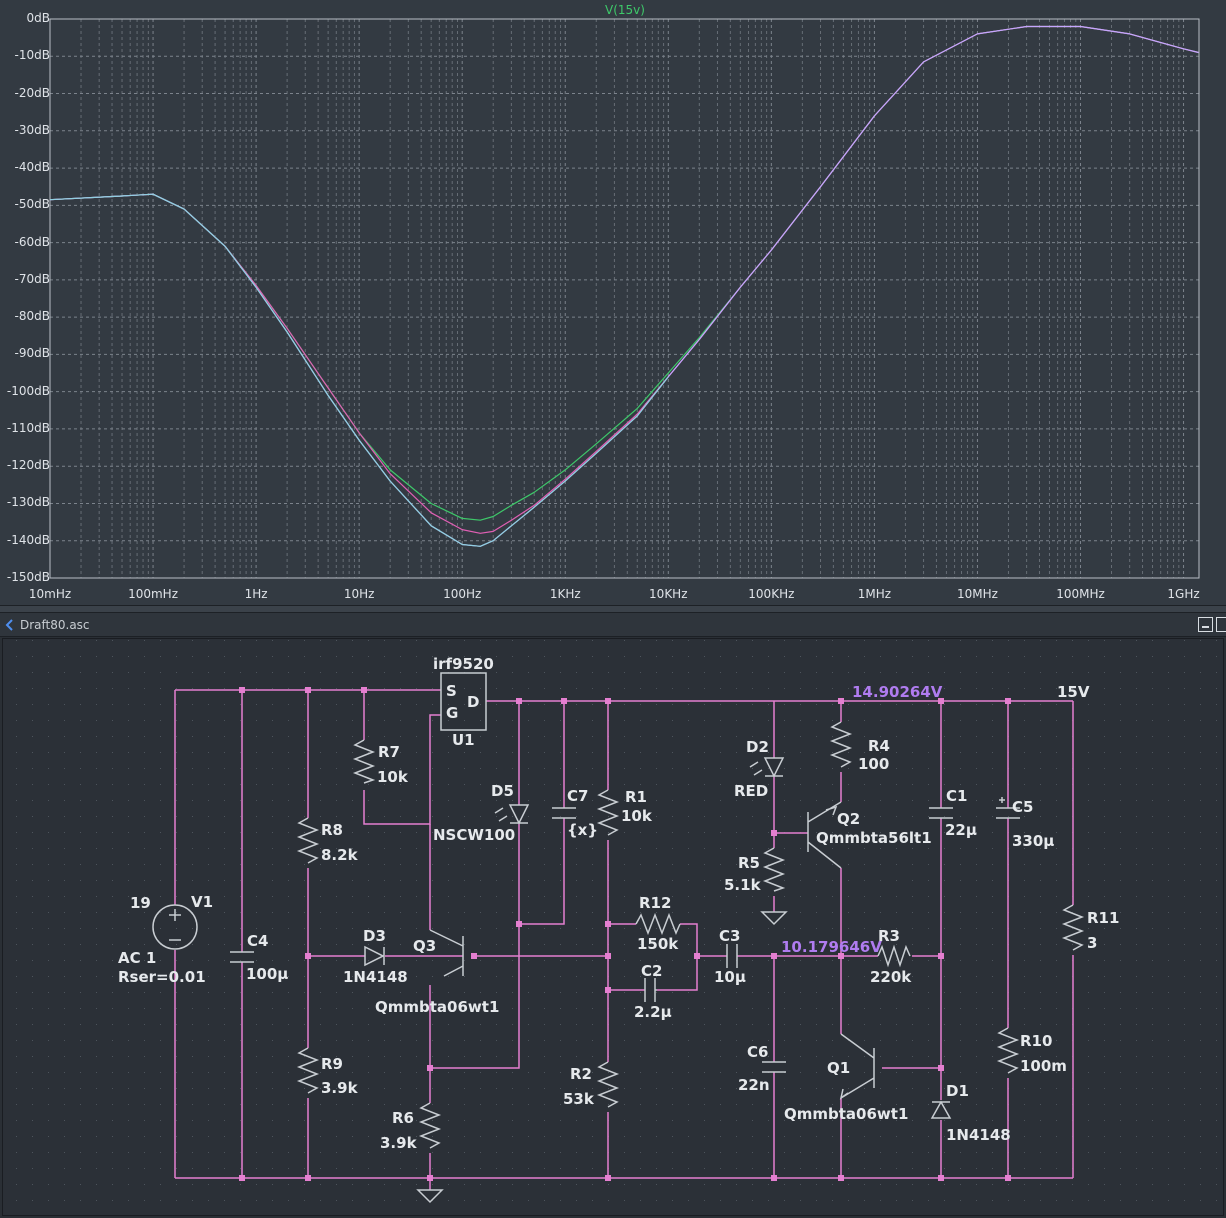 Image resolution: width=1226 pixels, height=1218 pixels. Describe the element at coordinates (463, 664) in the screenshot. I see `u1-model-label: irf9520` at that location.